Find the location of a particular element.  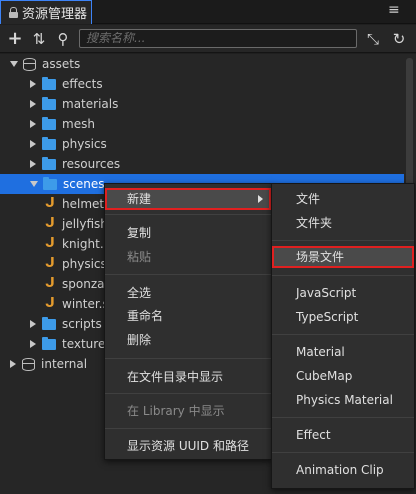

submenu-item-file: 文件 is located at coordinates (343, 199).